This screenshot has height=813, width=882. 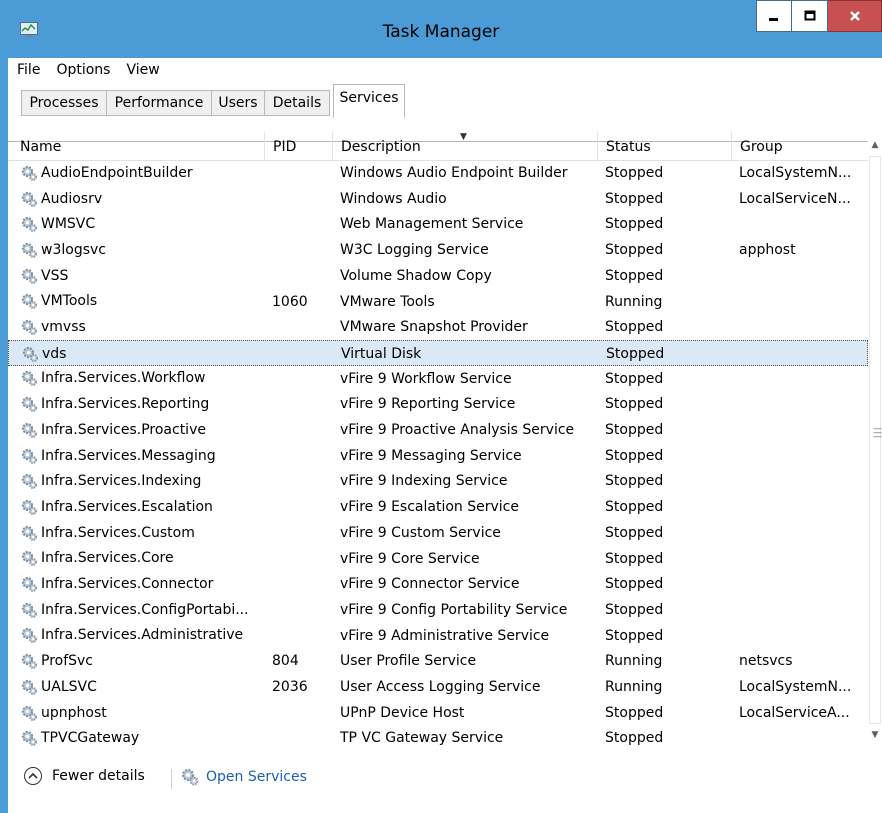 What do you see at coordinates (28, 70) in the screenshot?
I see `menu-file: File` at bounding box center [28, 70].